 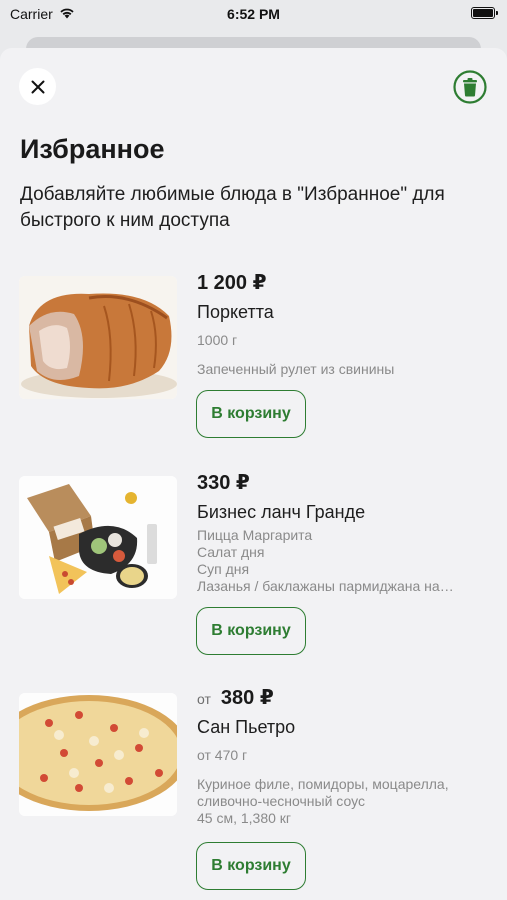 I want to click on item-description: Запеченный рулет из свинины, so click(x=296, y=369).